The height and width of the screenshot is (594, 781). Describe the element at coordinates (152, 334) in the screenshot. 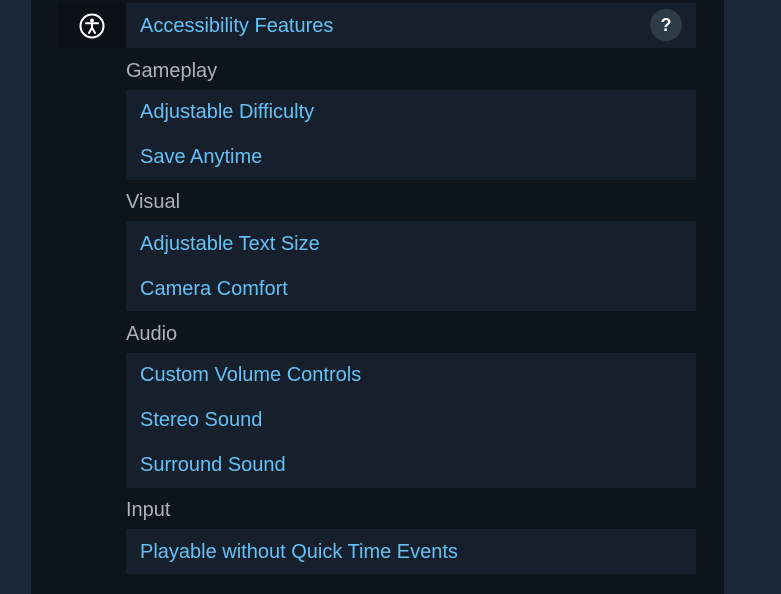

I see `group-label-audio: Audio` at that location.